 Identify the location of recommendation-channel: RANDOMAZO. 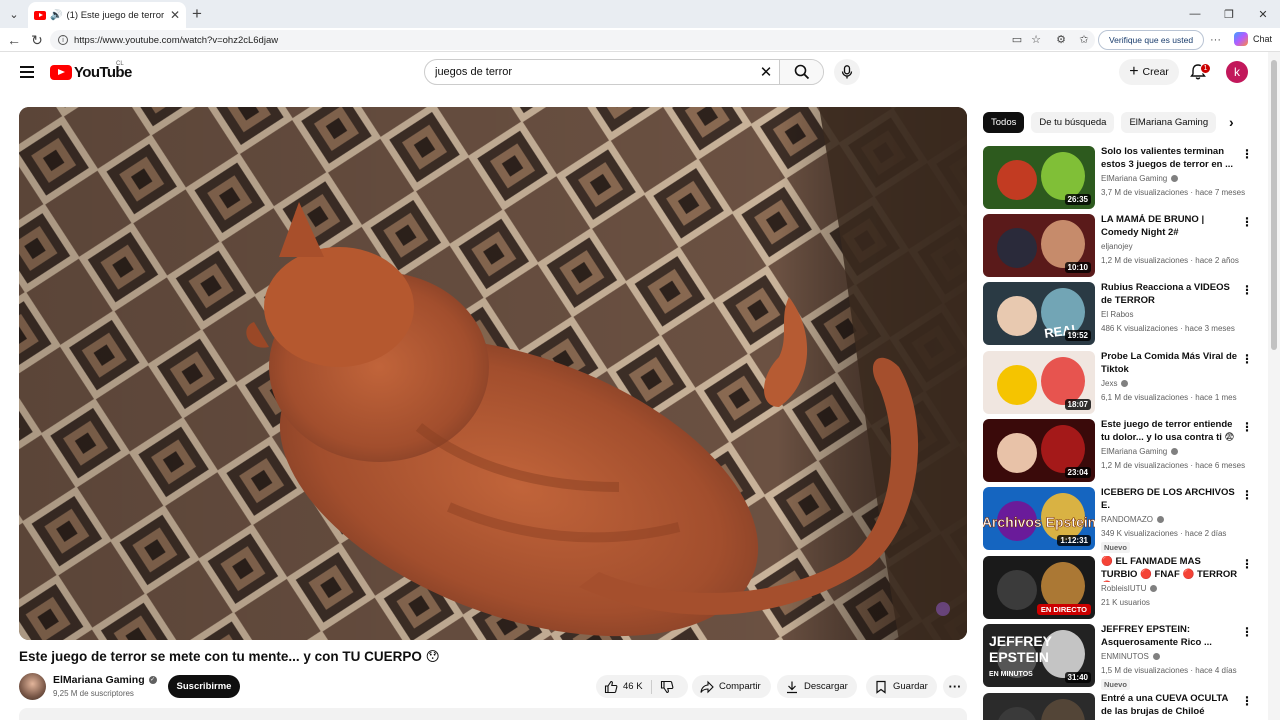
(1127, 519).